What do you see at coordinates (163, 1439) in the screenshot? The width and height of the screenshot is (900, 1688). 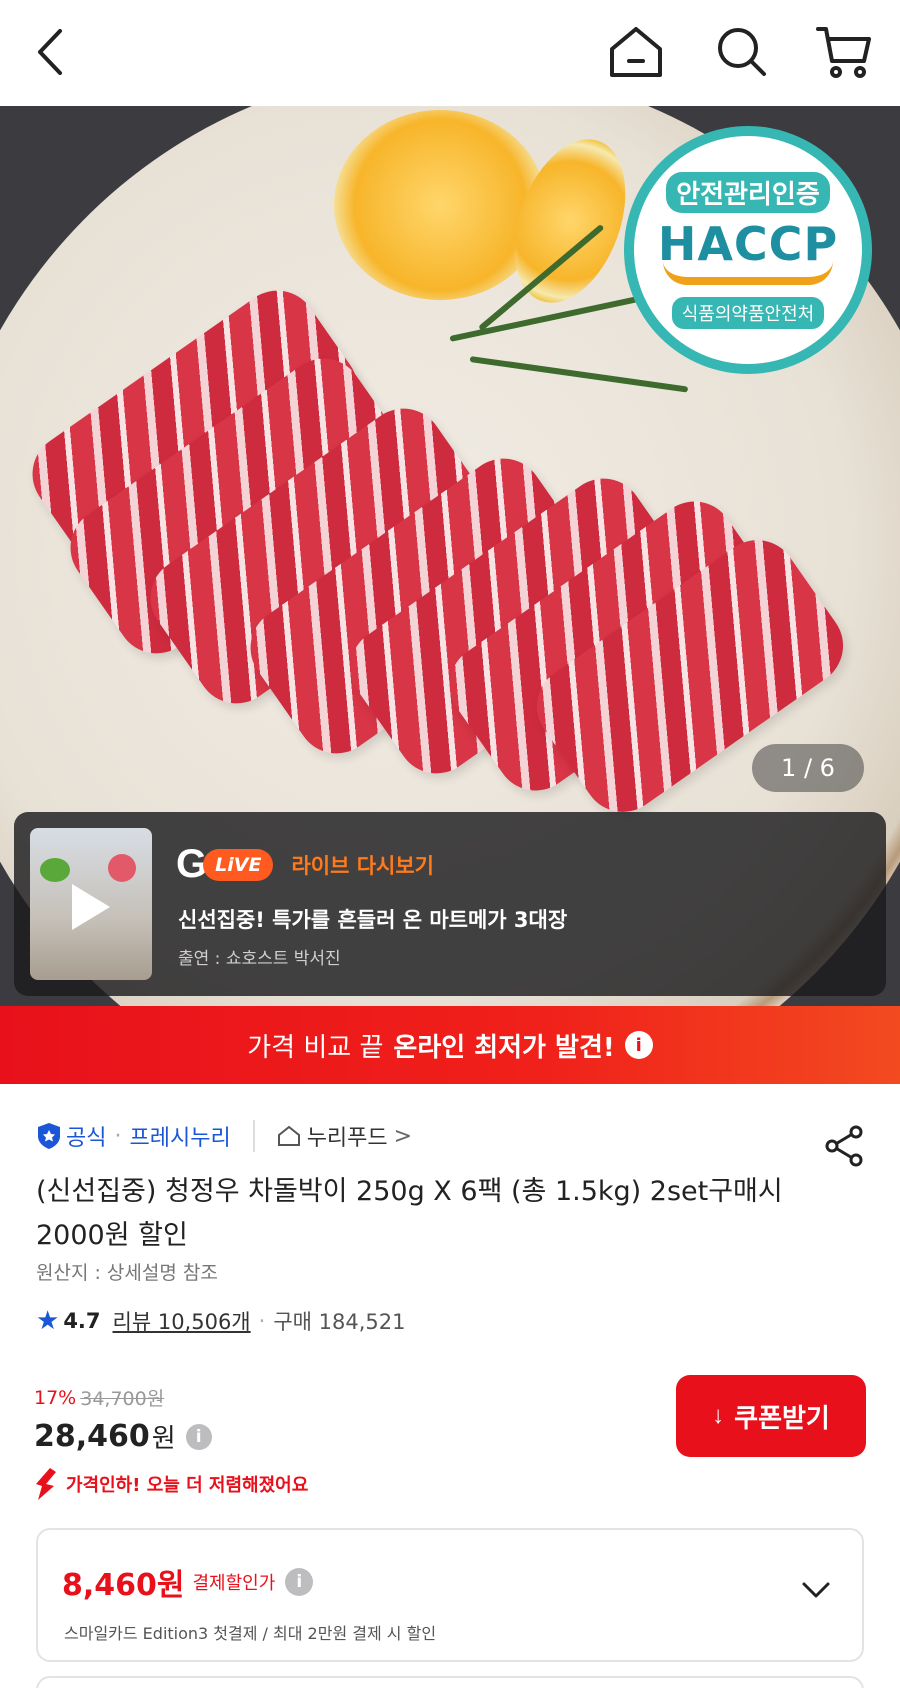 I see `price-unit: 원` at bounding box center [163, 1439].